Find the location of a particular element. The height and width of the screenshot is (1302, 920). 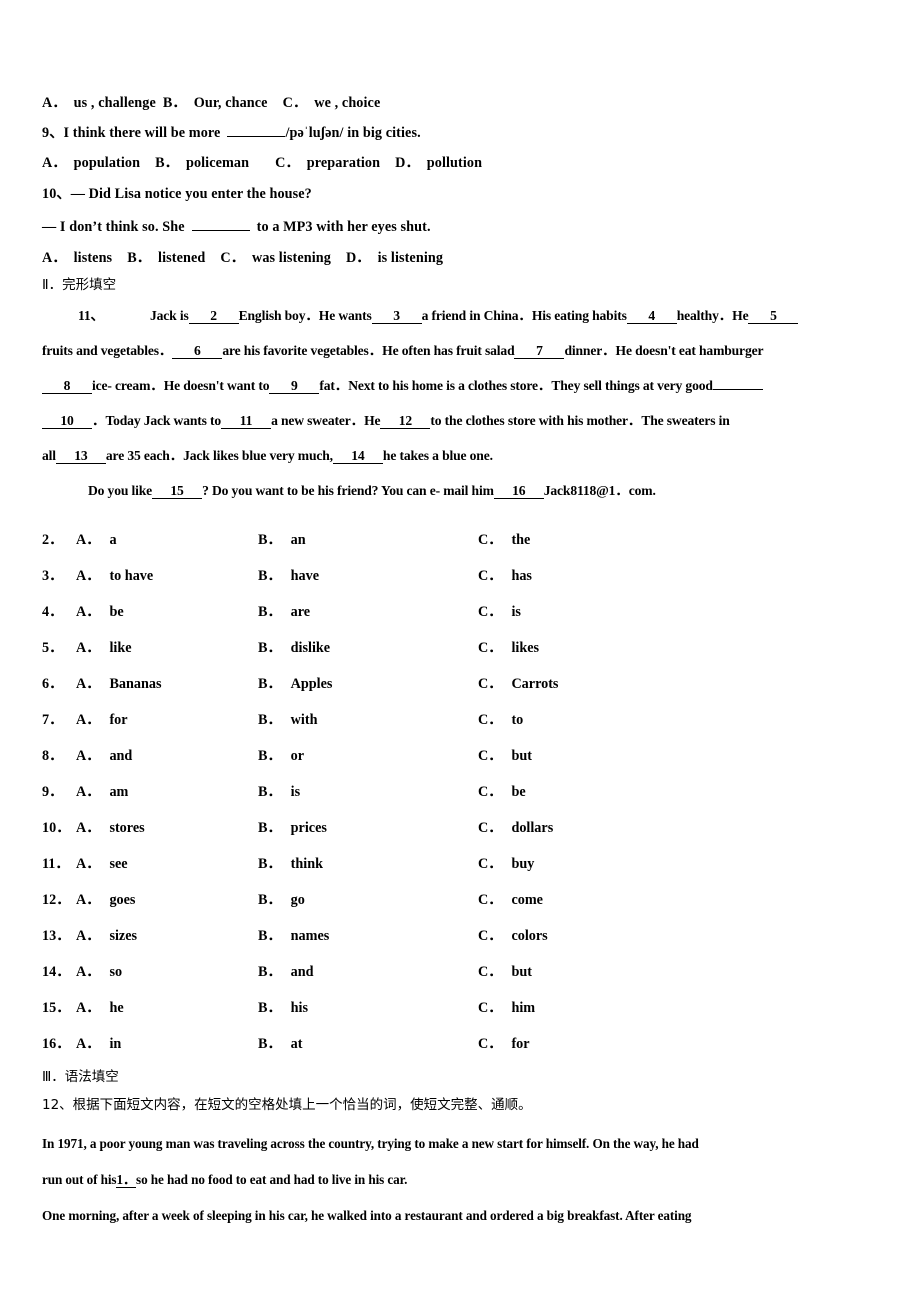

option-text-c: be is located at coordinates (518, 792).